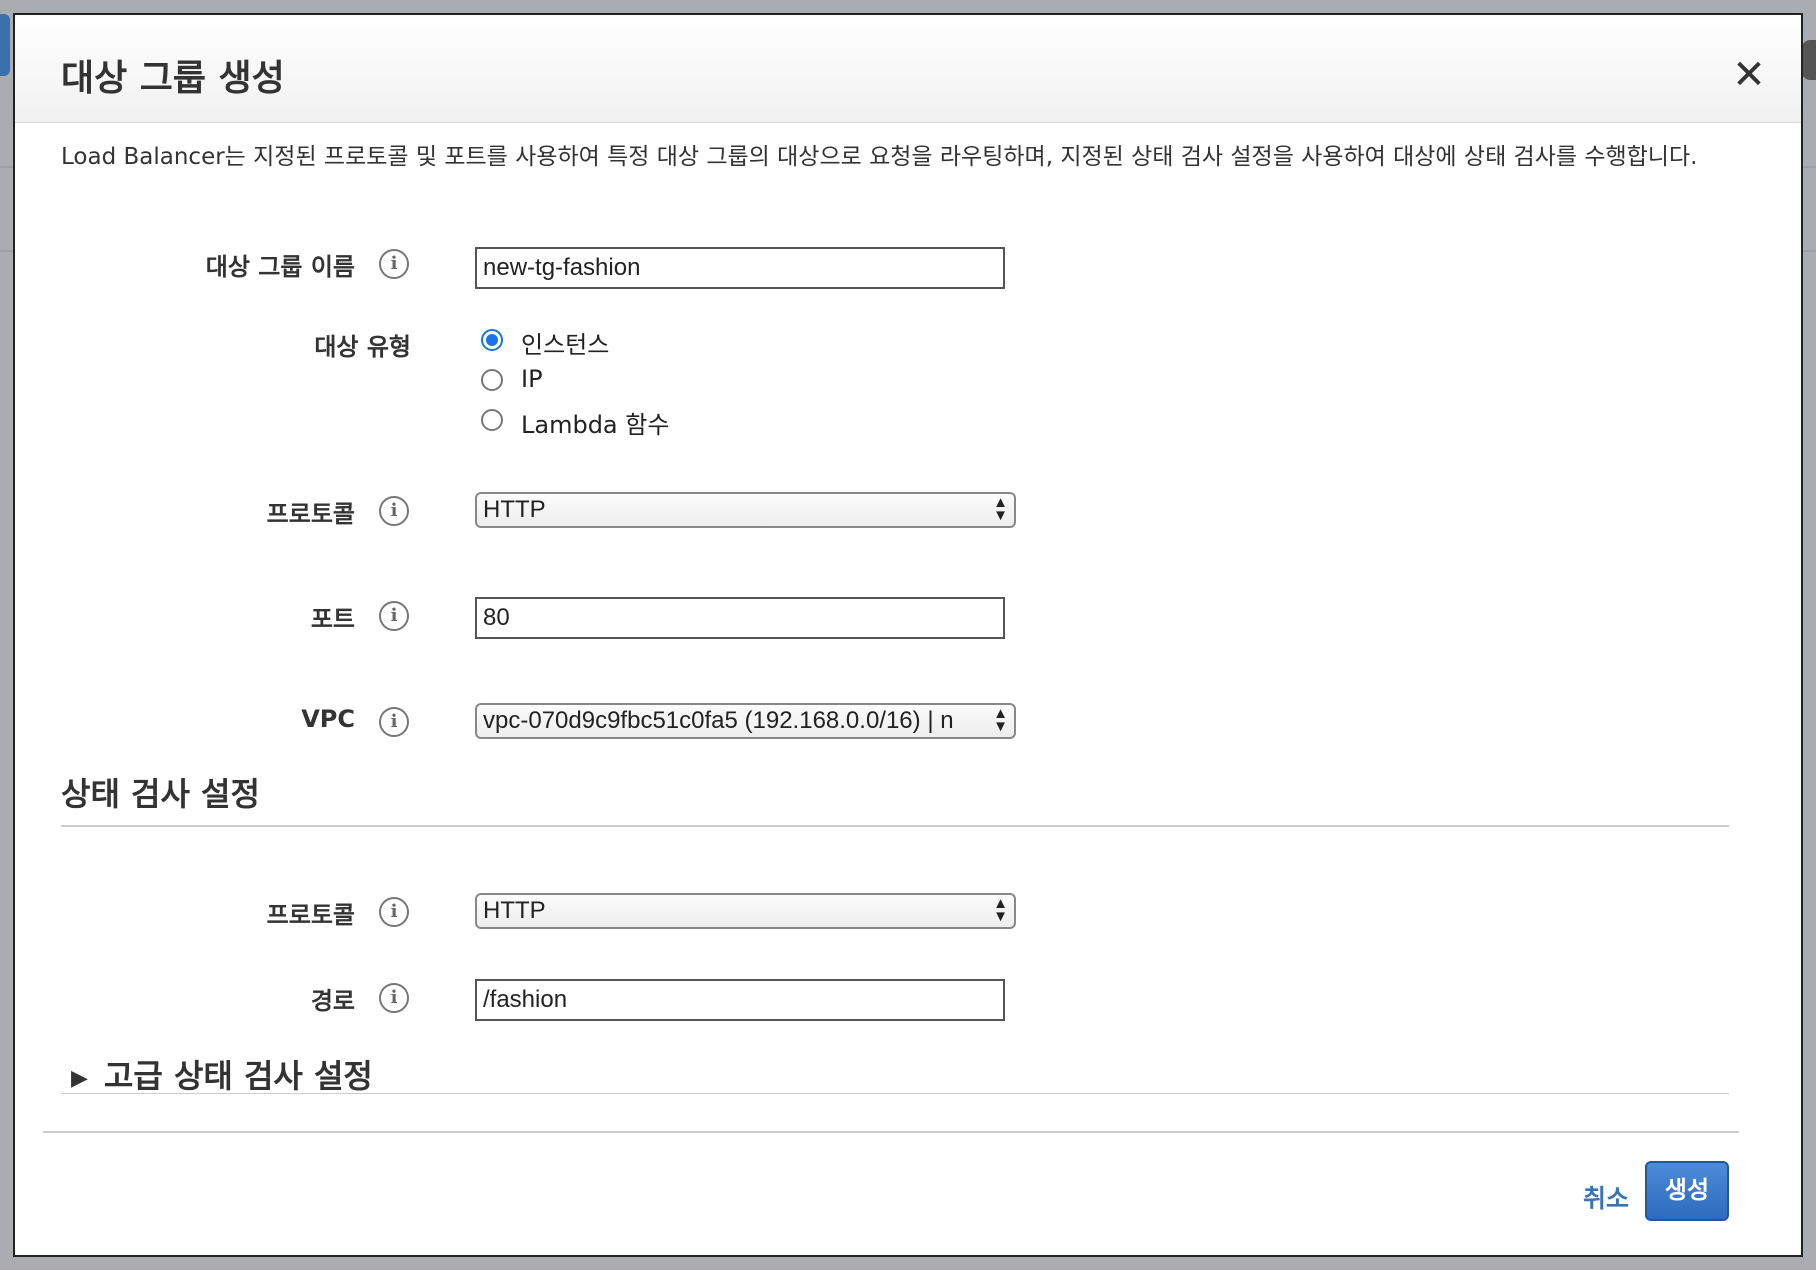 This screenshot has height=1270, width=1816. Describe the element at coordinates (492, 340) in the screenshot. I see `radio-instance` at that location.